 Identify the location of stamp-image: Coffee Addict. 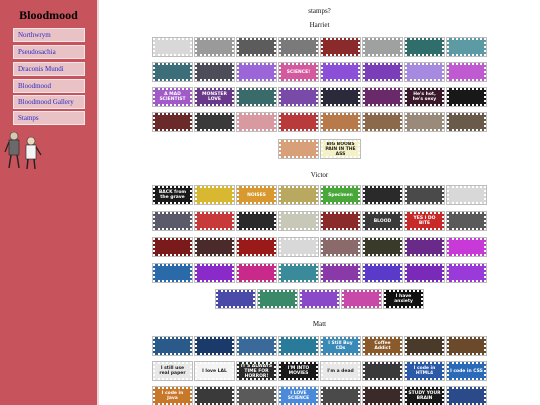
(382, 346).